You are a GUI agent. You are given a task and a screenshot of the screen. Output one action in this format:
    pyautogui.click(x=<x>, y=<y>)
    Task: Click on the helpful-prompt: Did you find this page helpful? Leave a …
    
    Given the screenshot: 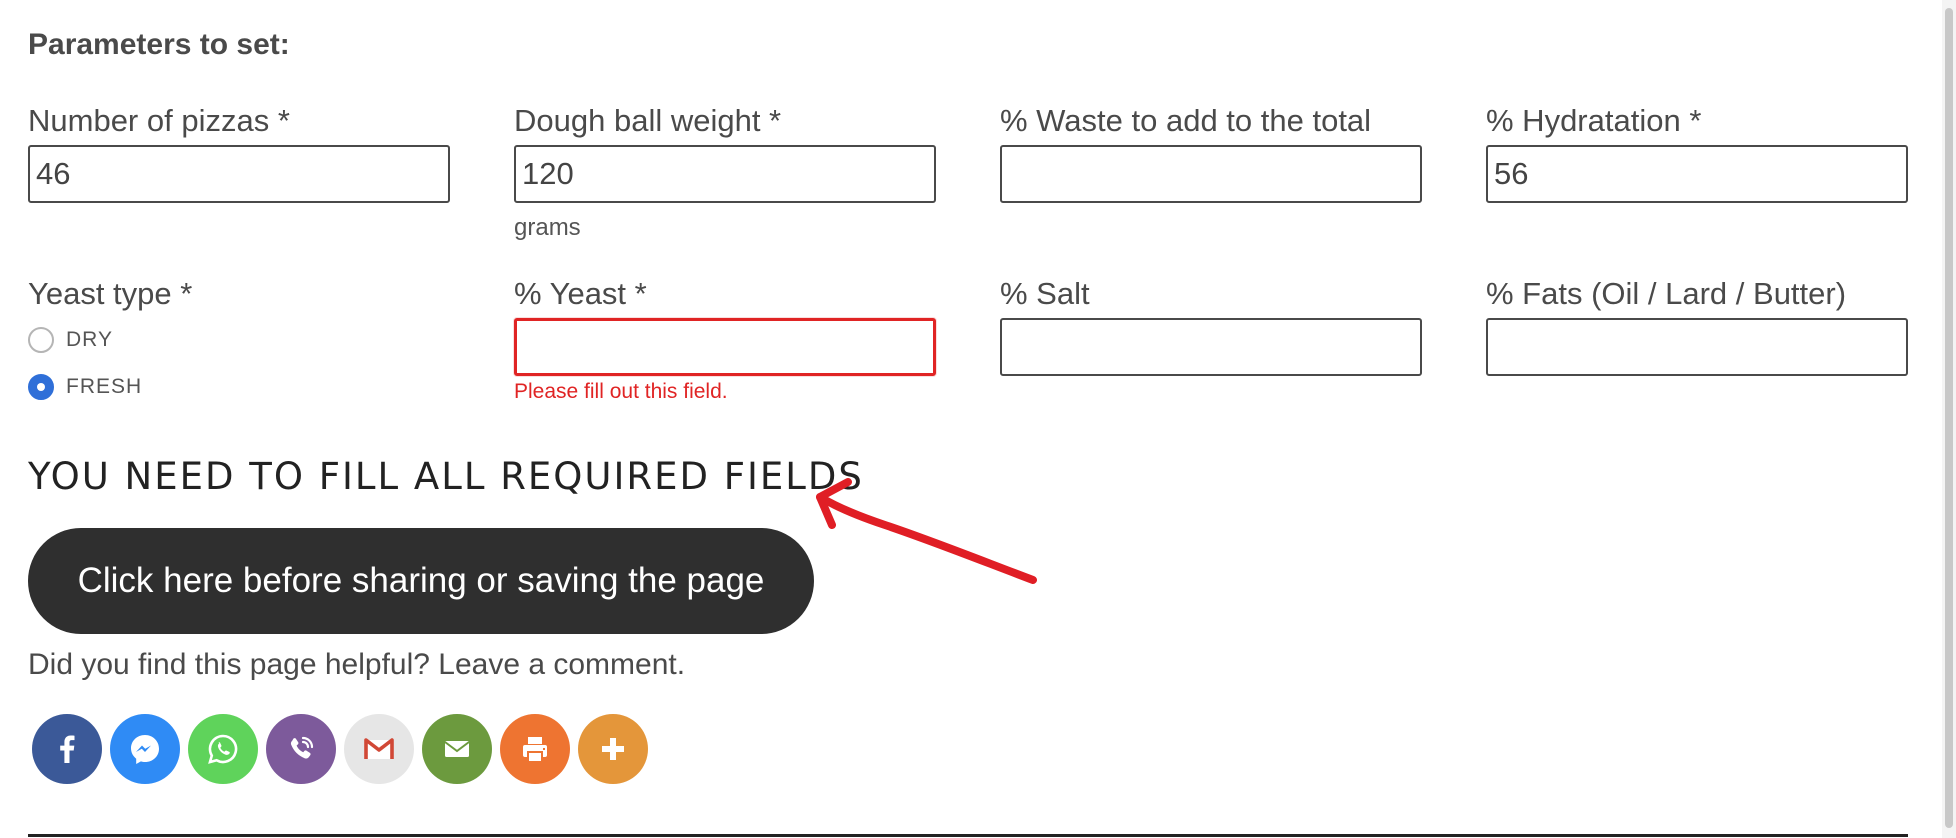 What is the action you would take?
    pyautogui.click(x=357, y=664)
    